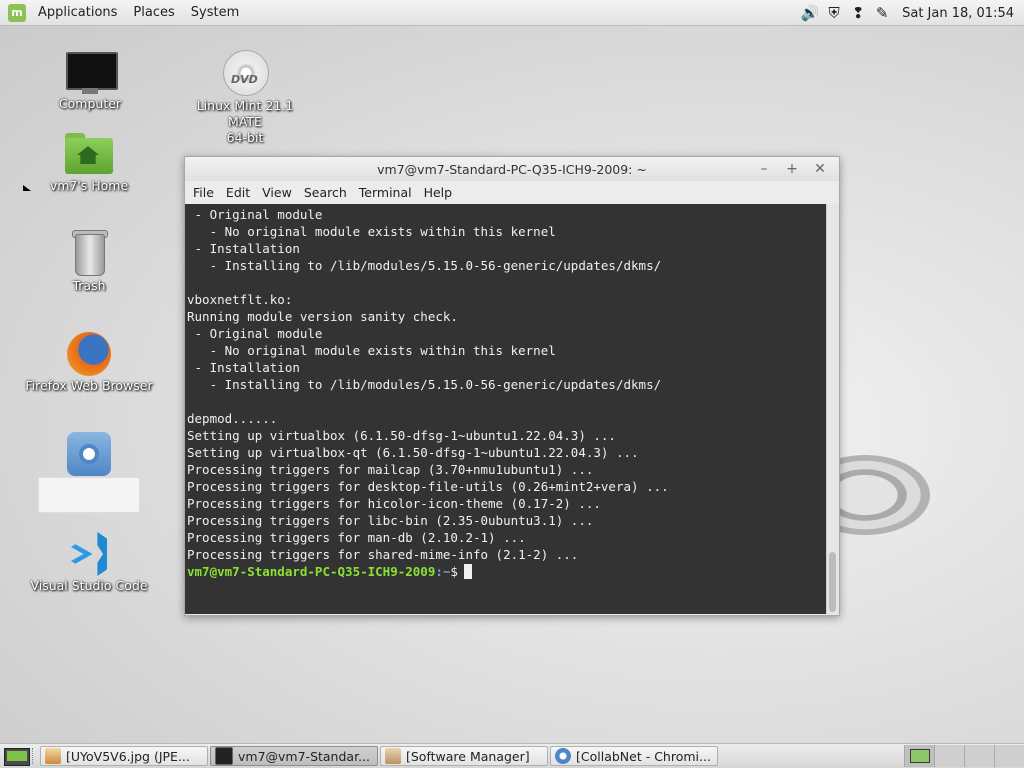 Image resolution: width=1024 pixels, height=768 pixels. What do you see at coordinates (832, 409) in the screenshot?
I see `terminal-scrollbar` at bounding box center [832, 409].